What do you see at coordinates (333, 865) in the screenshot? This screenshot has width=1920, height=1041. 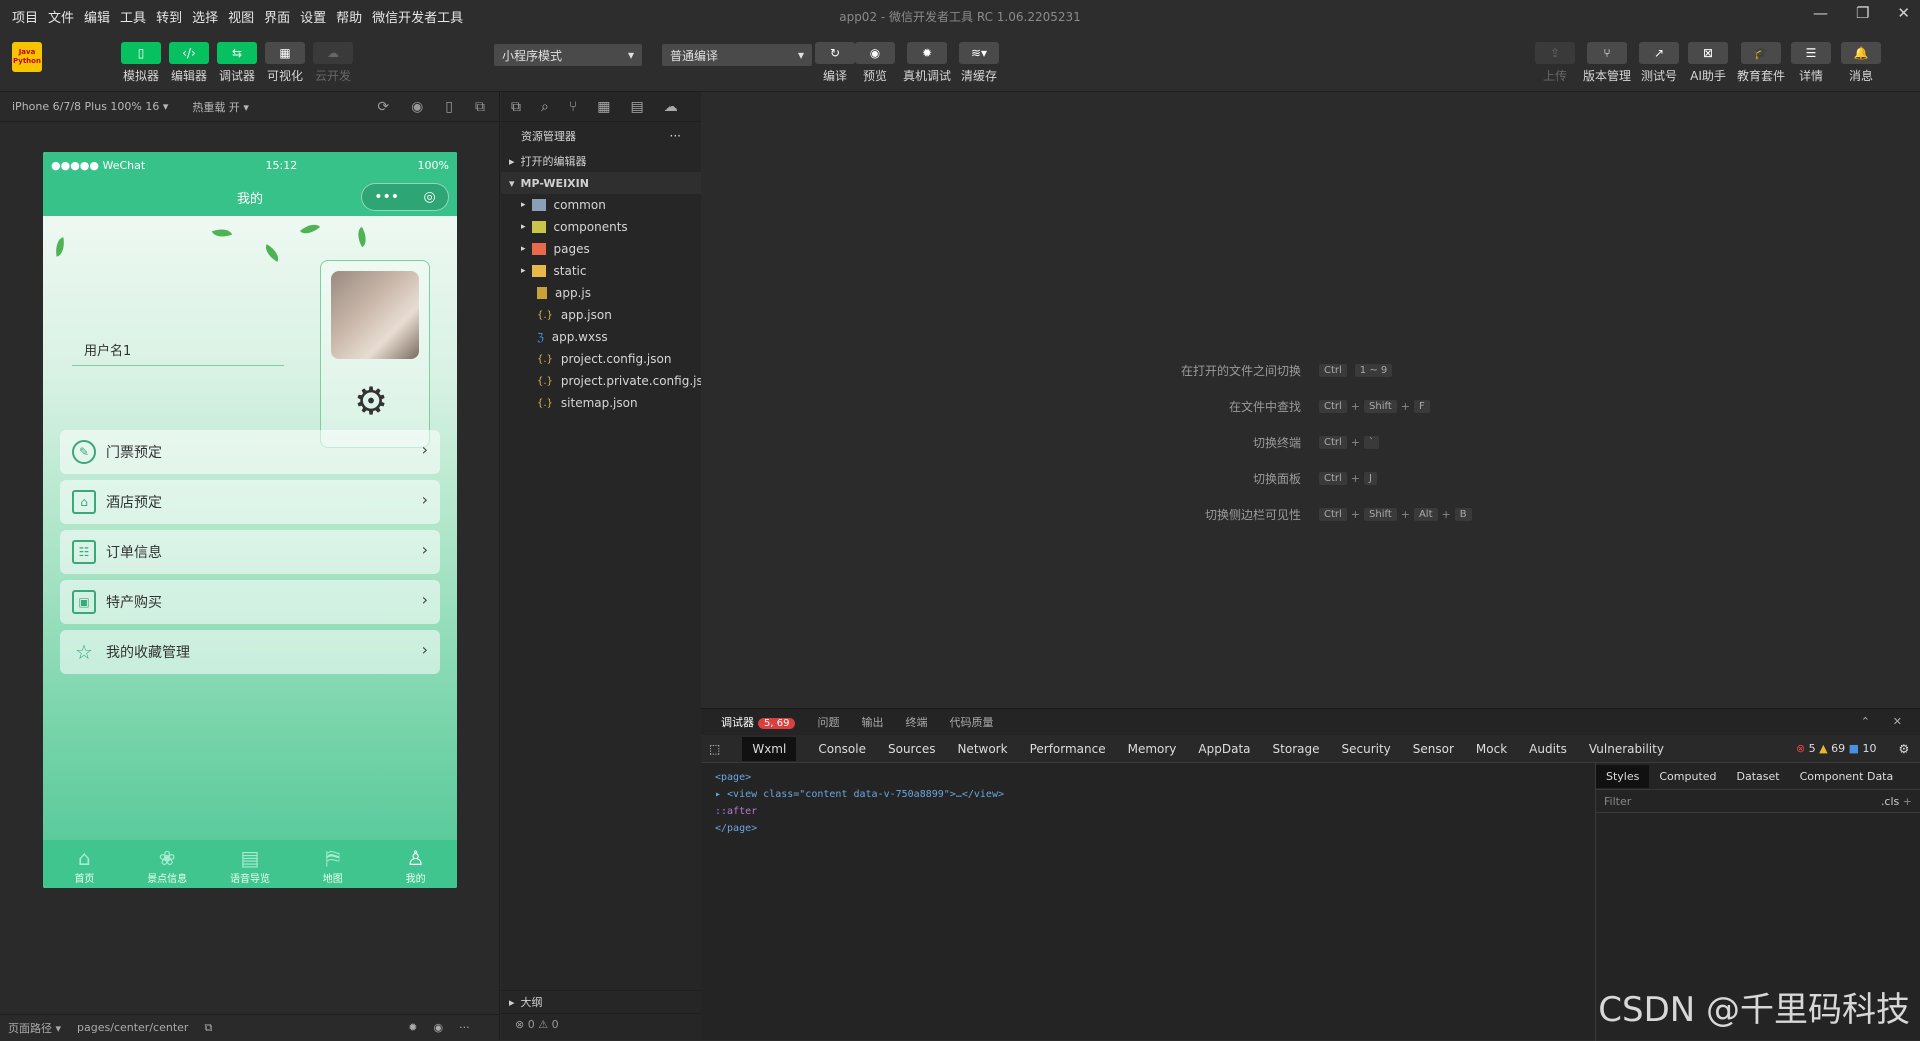 I see `tab-map: ⛿ 地图` at bounding box center [333, 865].